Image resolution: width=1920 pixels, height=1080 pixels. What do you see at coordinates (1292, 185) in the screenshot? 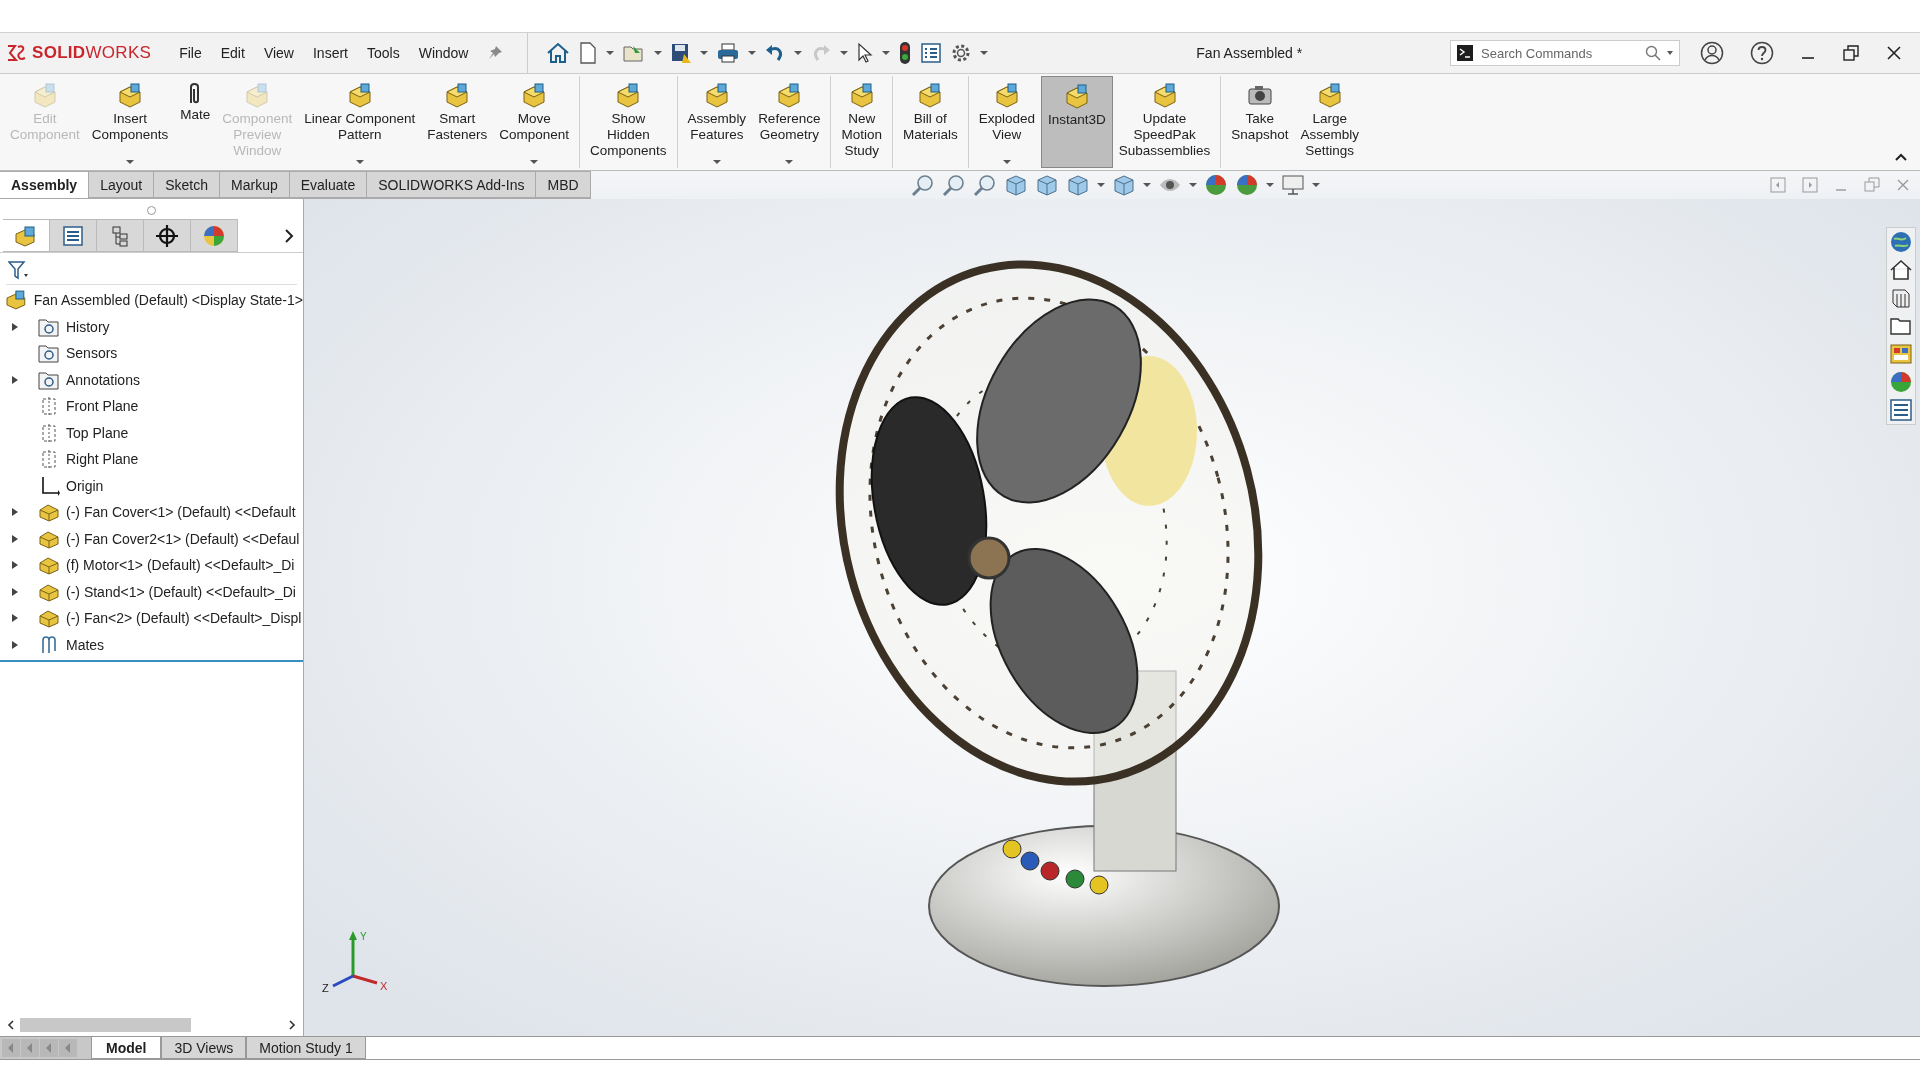
I see `monitor-icon` at bounding box center [1292, 185].